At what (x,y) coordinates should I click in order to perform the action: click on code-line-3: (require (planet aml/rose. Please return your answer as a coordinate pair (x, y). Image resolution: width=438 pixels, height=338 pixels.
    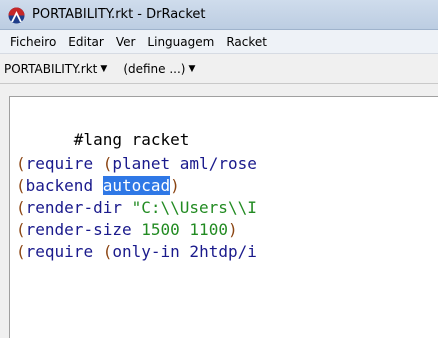
    Looking at the image, I should click on (136, 164).